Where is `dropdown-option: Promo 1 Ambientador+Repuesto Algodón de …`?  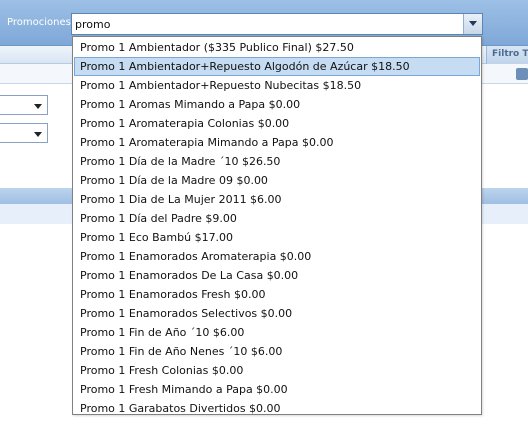
dropdown-option: Promo 1 Ambientador+Repuesto Algodón de … is located at coordinates (277, 66).